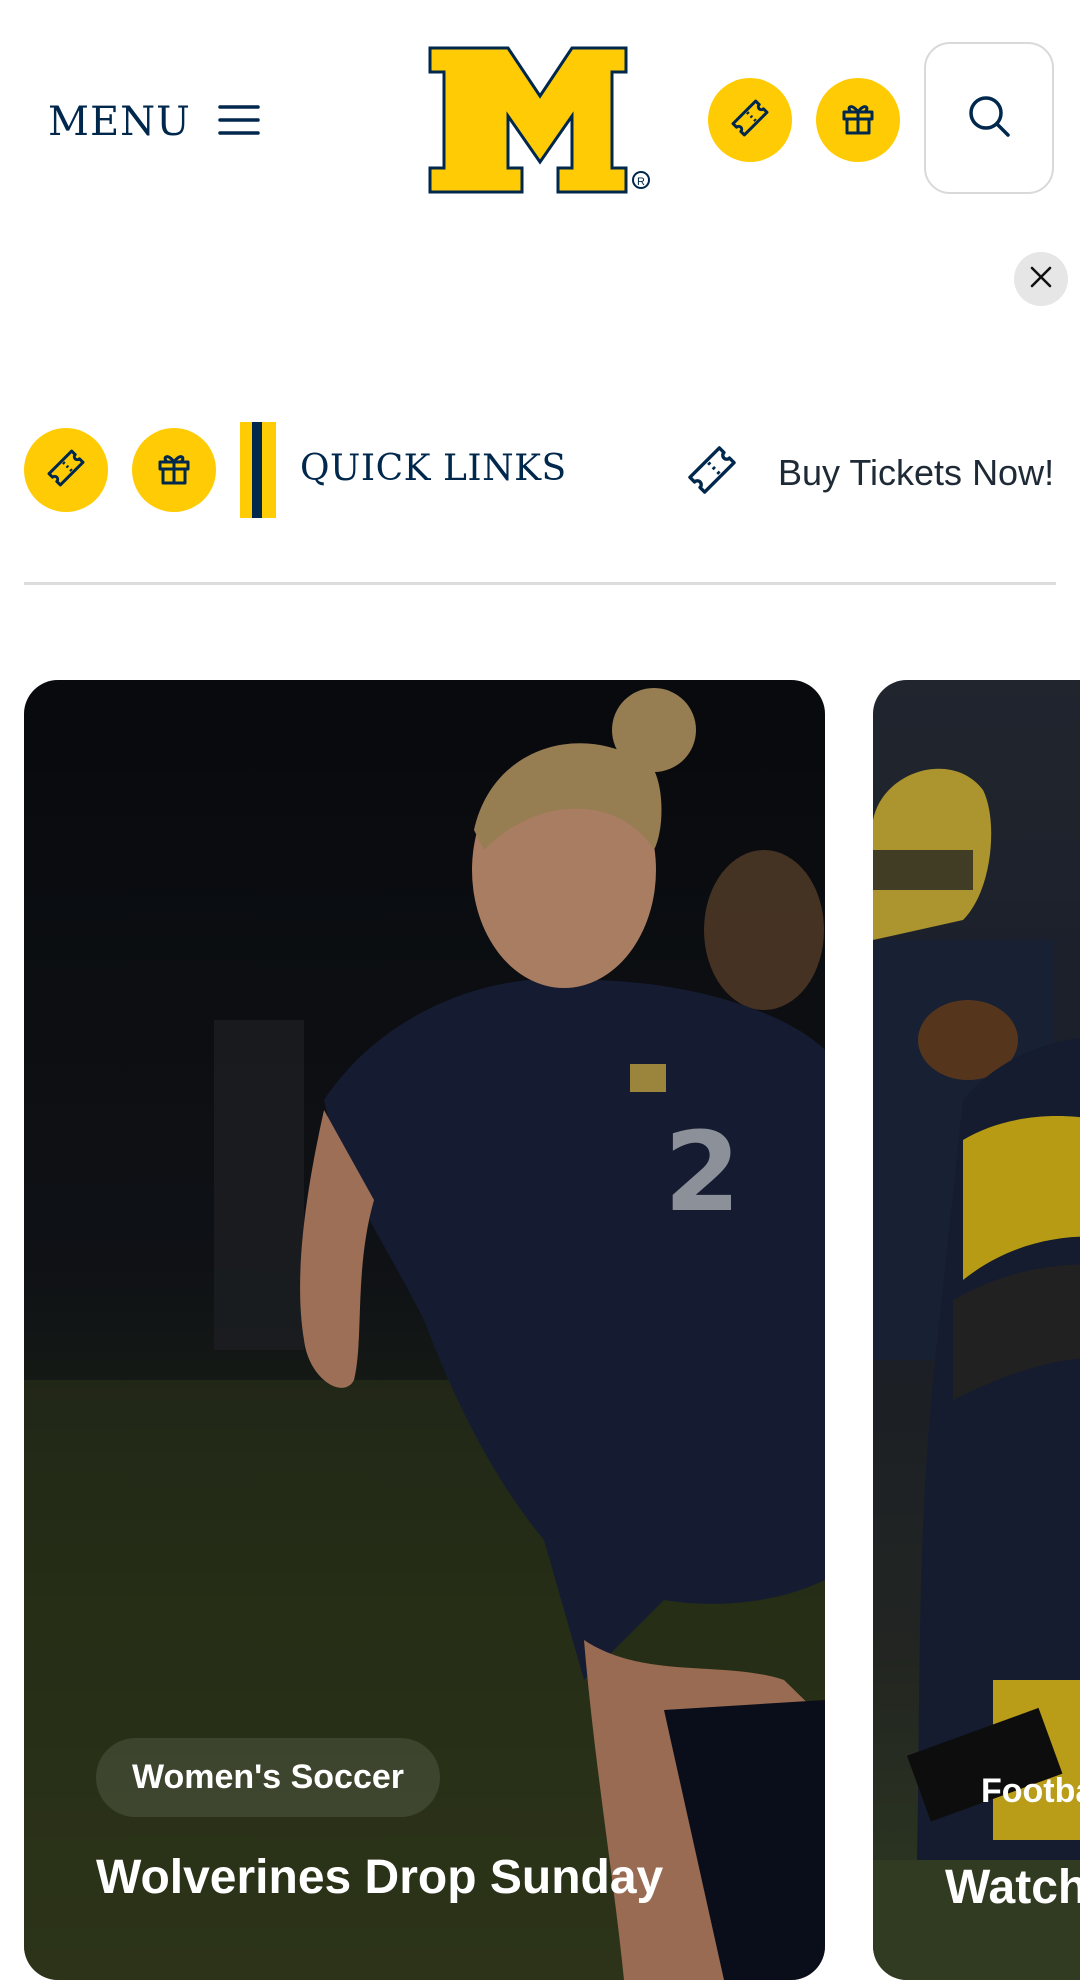 This screenshot has height=1980, width=1080. What do you see at coordinates (641, 182) in the screenshot?
I see `svg-text: R` at bounding box center [641, 182].